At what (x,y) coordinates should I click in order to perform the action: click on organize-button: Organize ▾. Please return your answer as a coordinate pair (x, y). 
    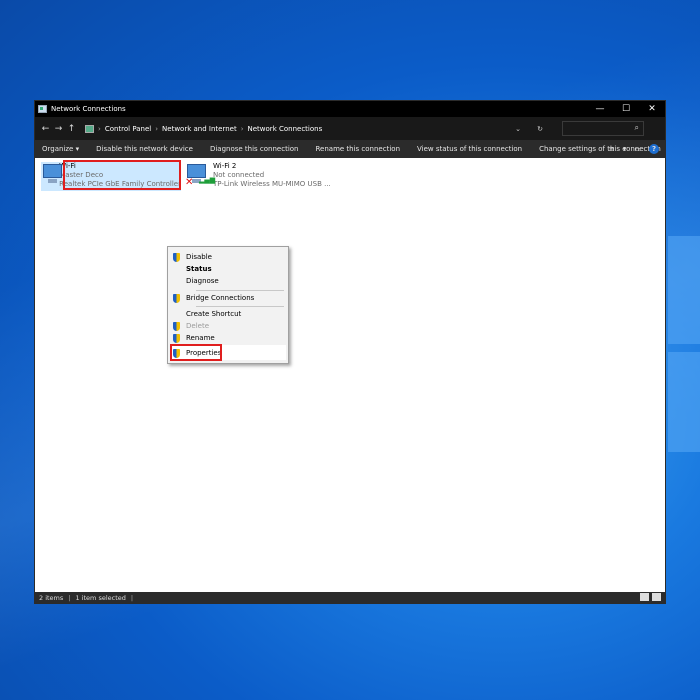
    Looking at the image, I should click on (60, 149).